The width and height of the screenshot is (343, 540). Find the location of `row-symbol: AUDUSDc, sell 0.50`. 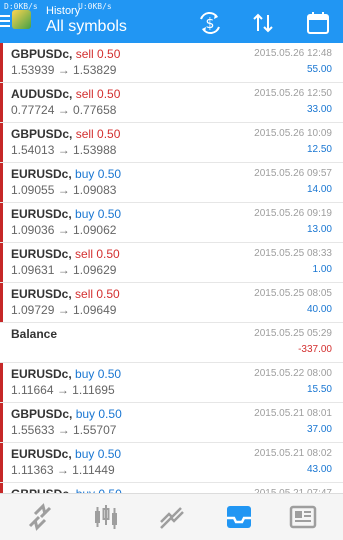

row-symbol: AUDUSDc, sell 0.50 is located at coordinates (65, 94).